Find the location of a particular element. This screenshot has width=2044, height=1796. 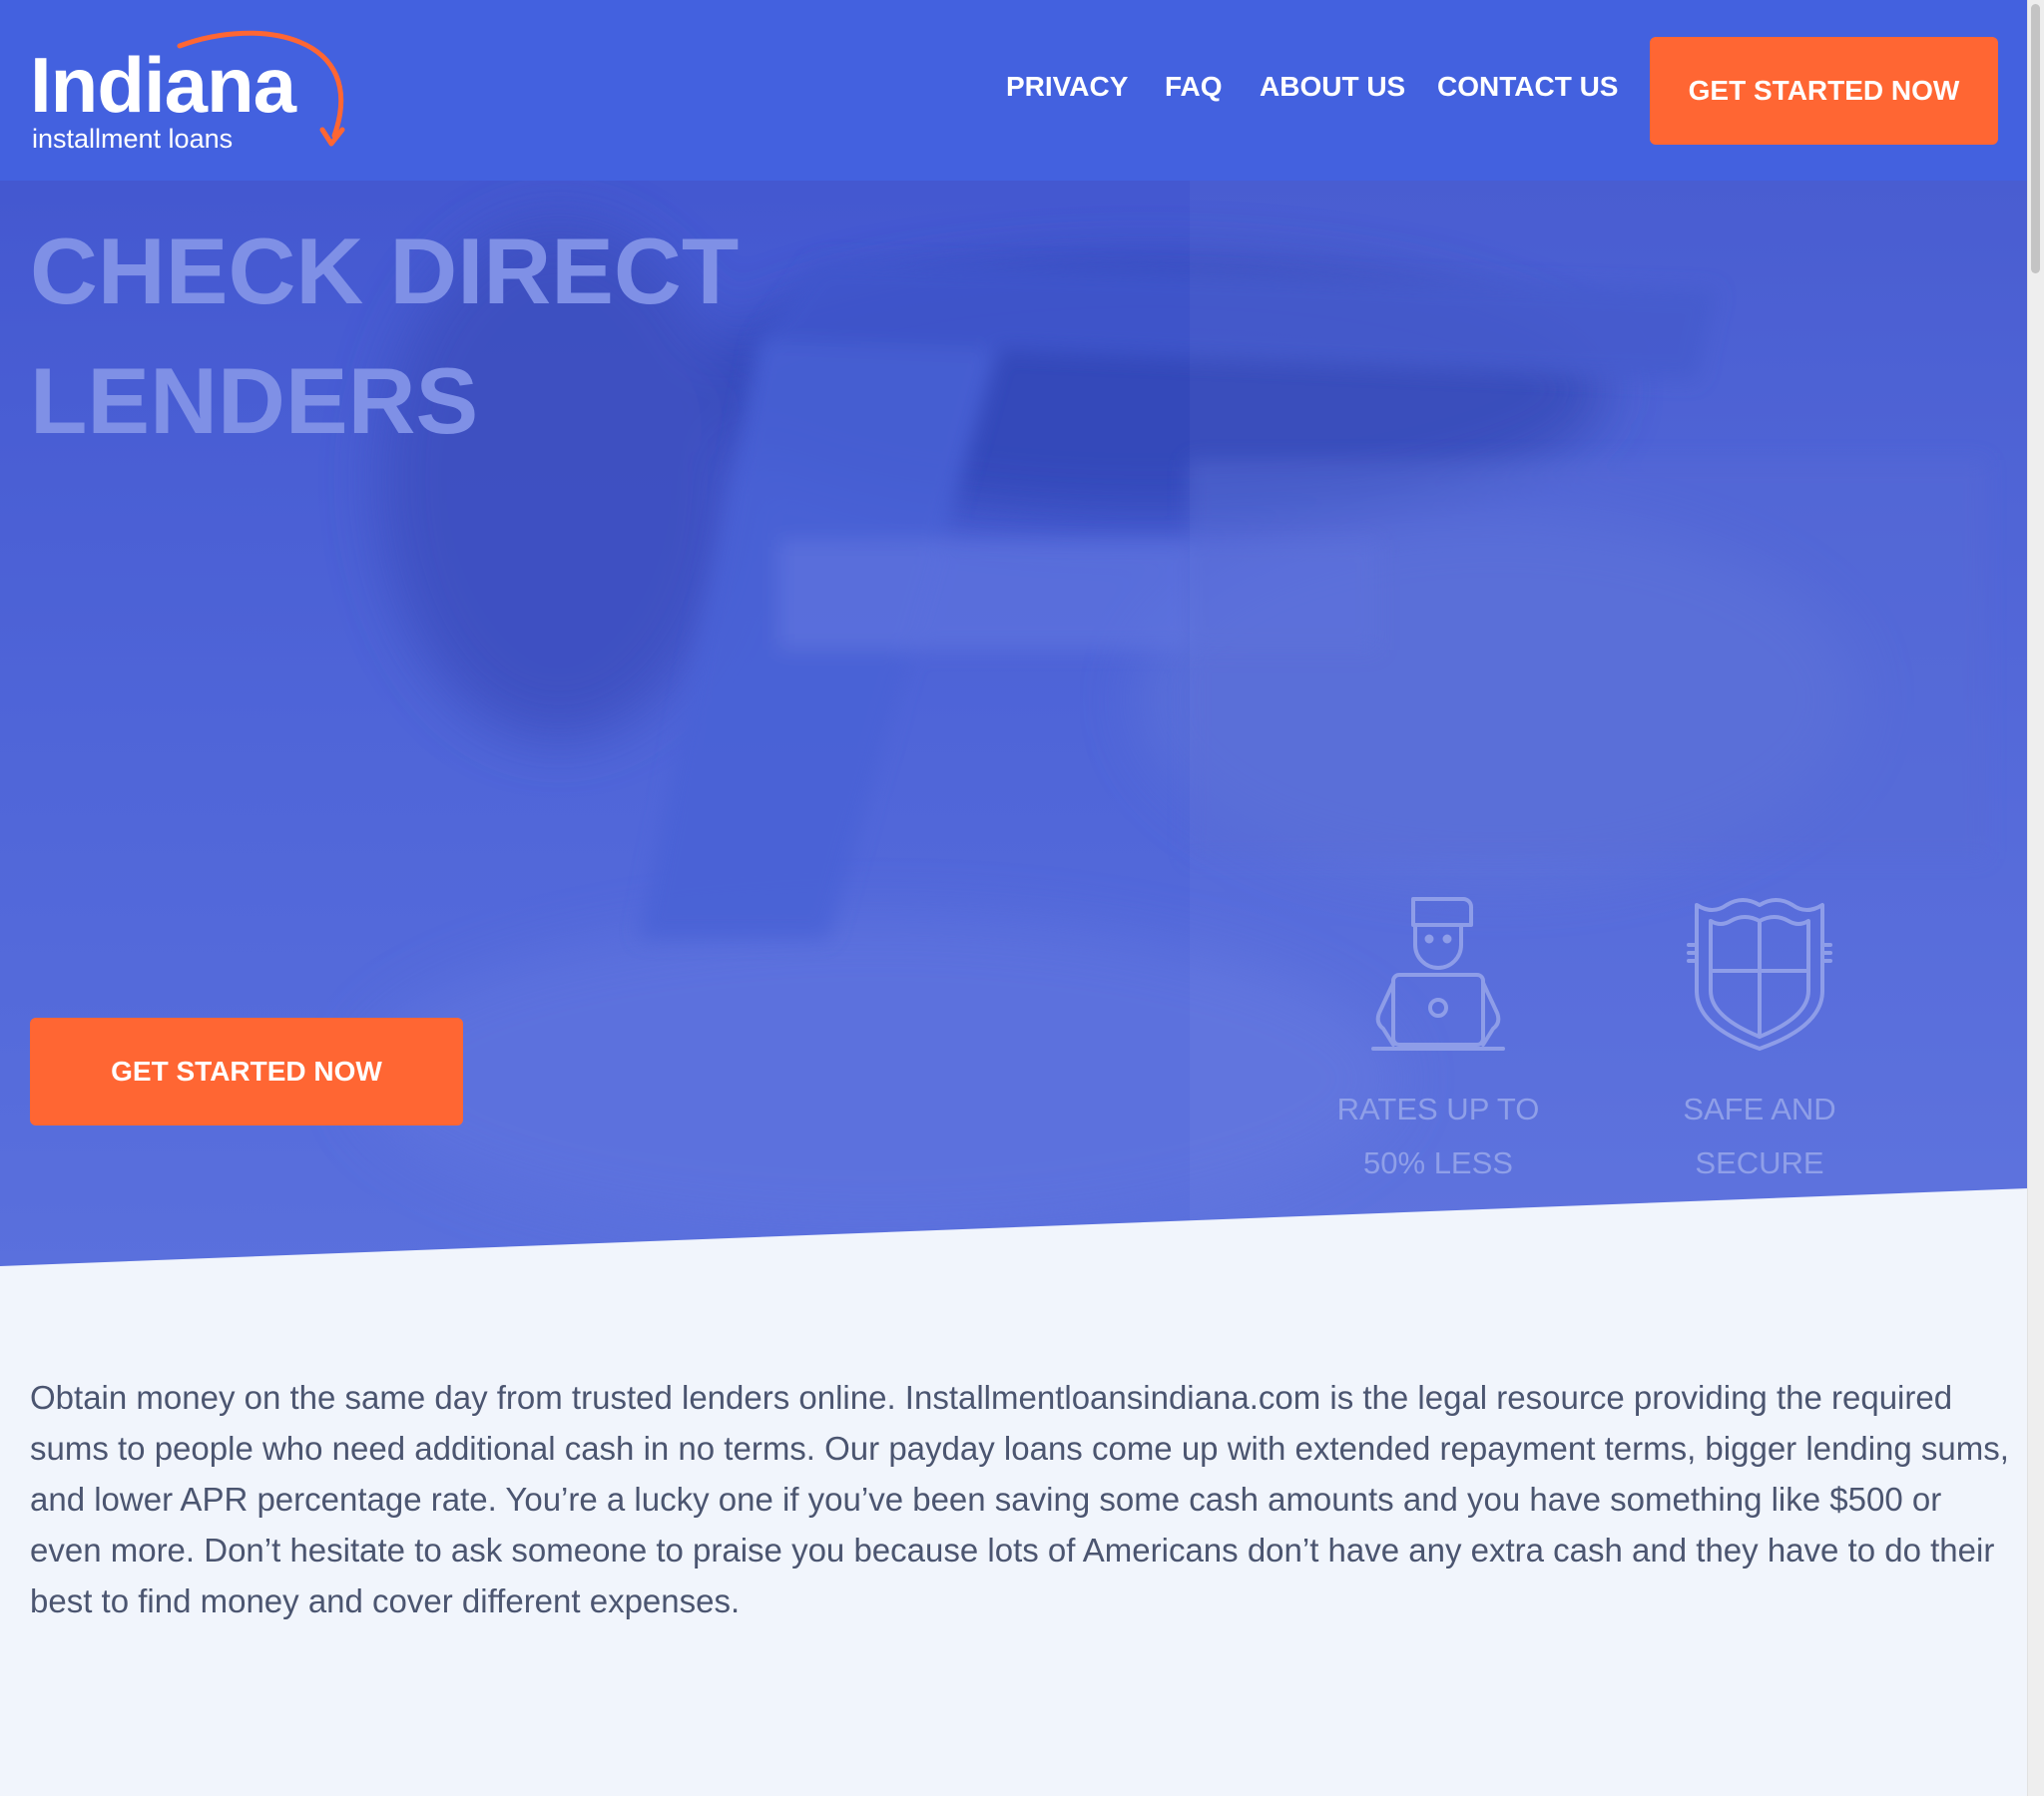

feature-rates-label: RATES UP TO 50% LESS is located at coordinates (1438, 1136).